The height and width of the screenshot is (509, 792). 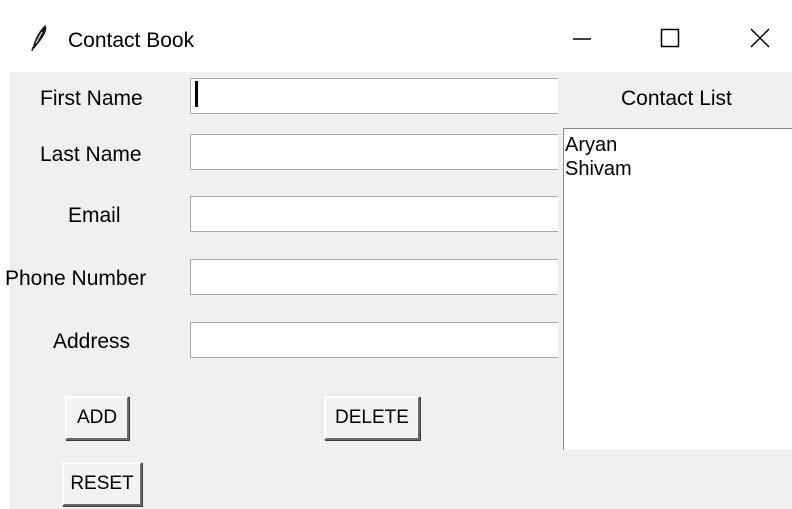 I want to click on last-name-field, so click(x=374, y=152).